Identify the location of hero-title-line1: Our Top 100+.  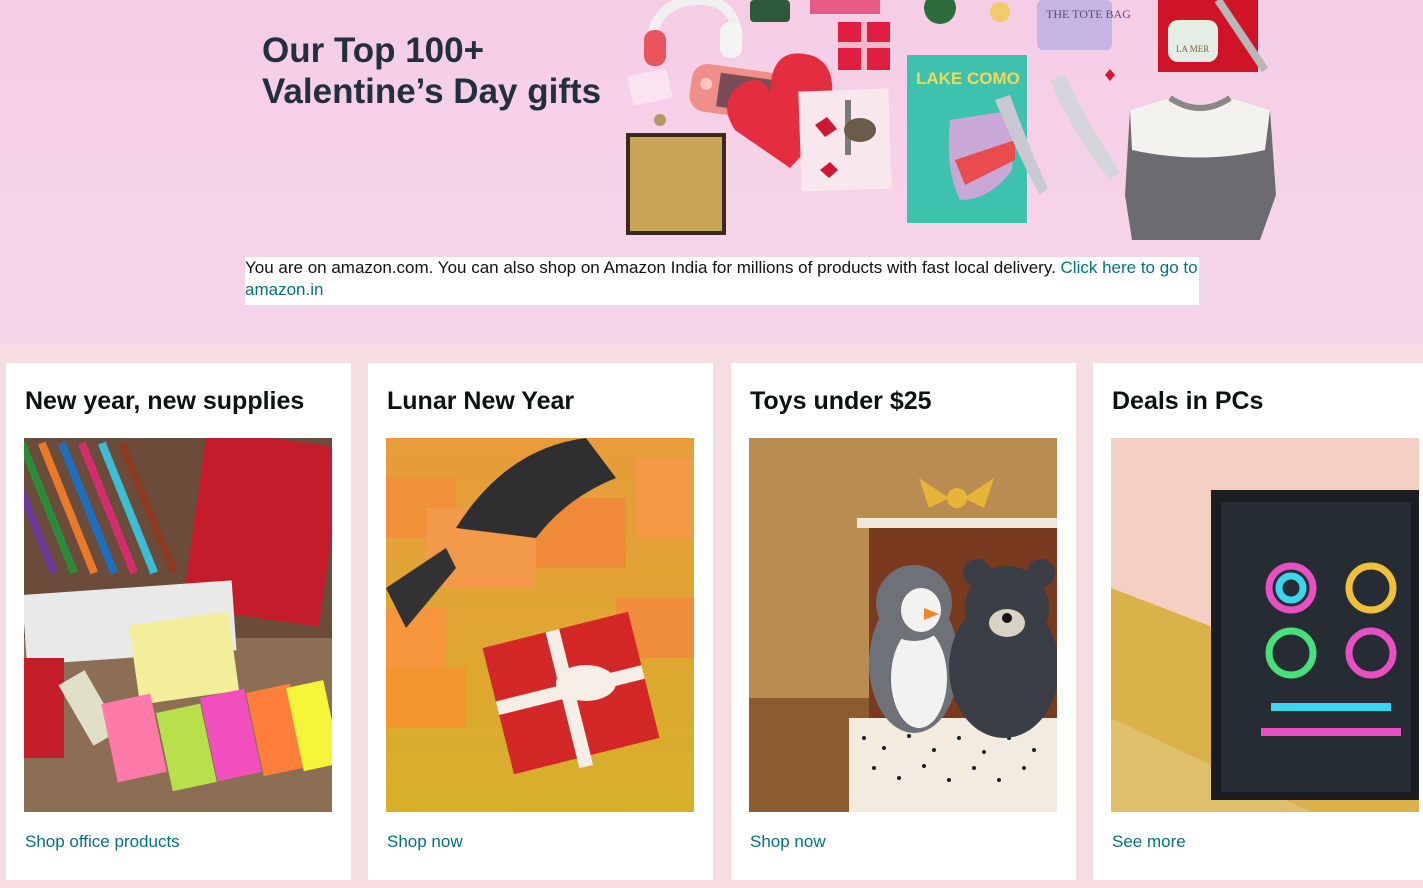
(373, 50).